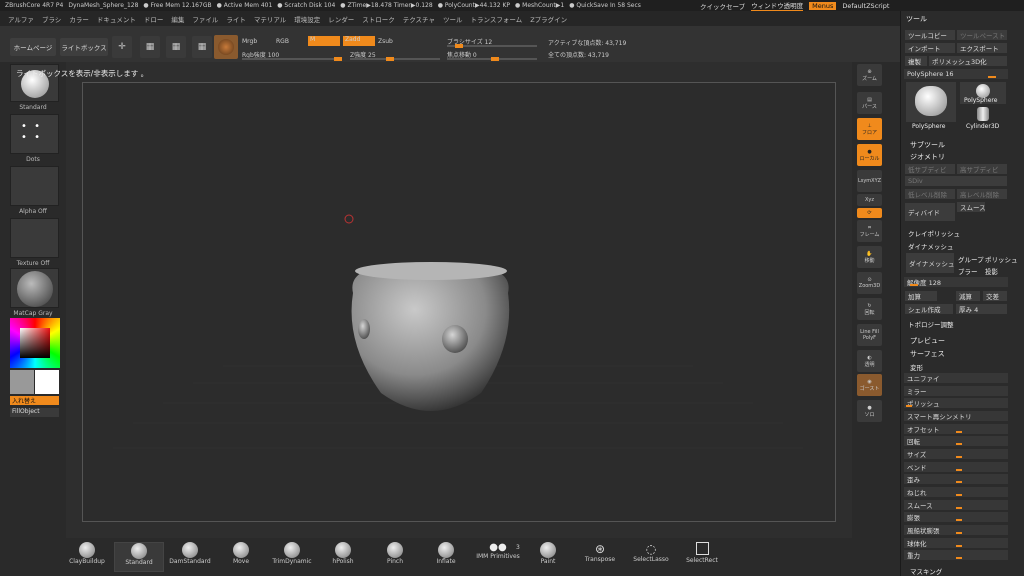 The height and width of the screenshot is (576, 1024). Describe the element at coordinates (968, 271) in the screenshot. I see `blur-slider: ブラー` at that location.